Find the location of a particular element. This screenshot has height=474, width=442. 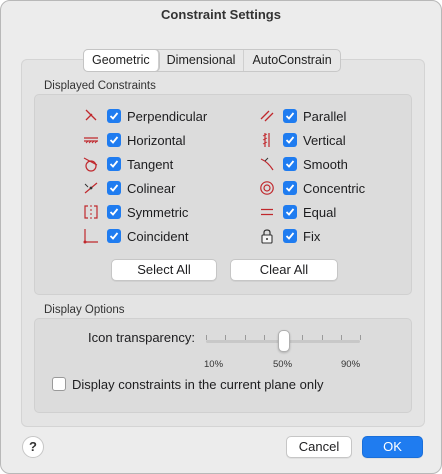

displayed-constraints-heading: Displayed Constraints is located at coordinates (100, 86).